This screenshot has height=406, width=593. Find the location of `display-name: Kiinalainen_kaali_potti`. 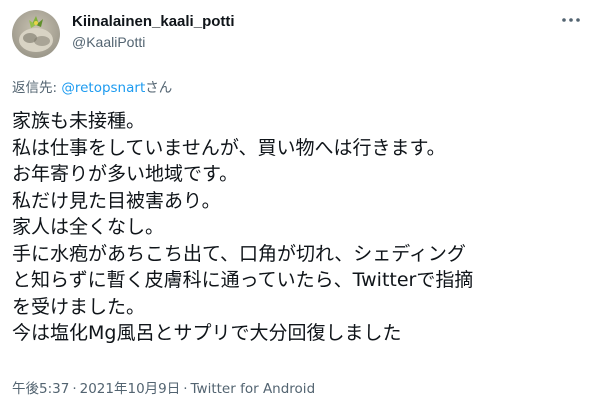

display-name: Kiinalainen_kaali_potti is located at coordinates (153, 21).